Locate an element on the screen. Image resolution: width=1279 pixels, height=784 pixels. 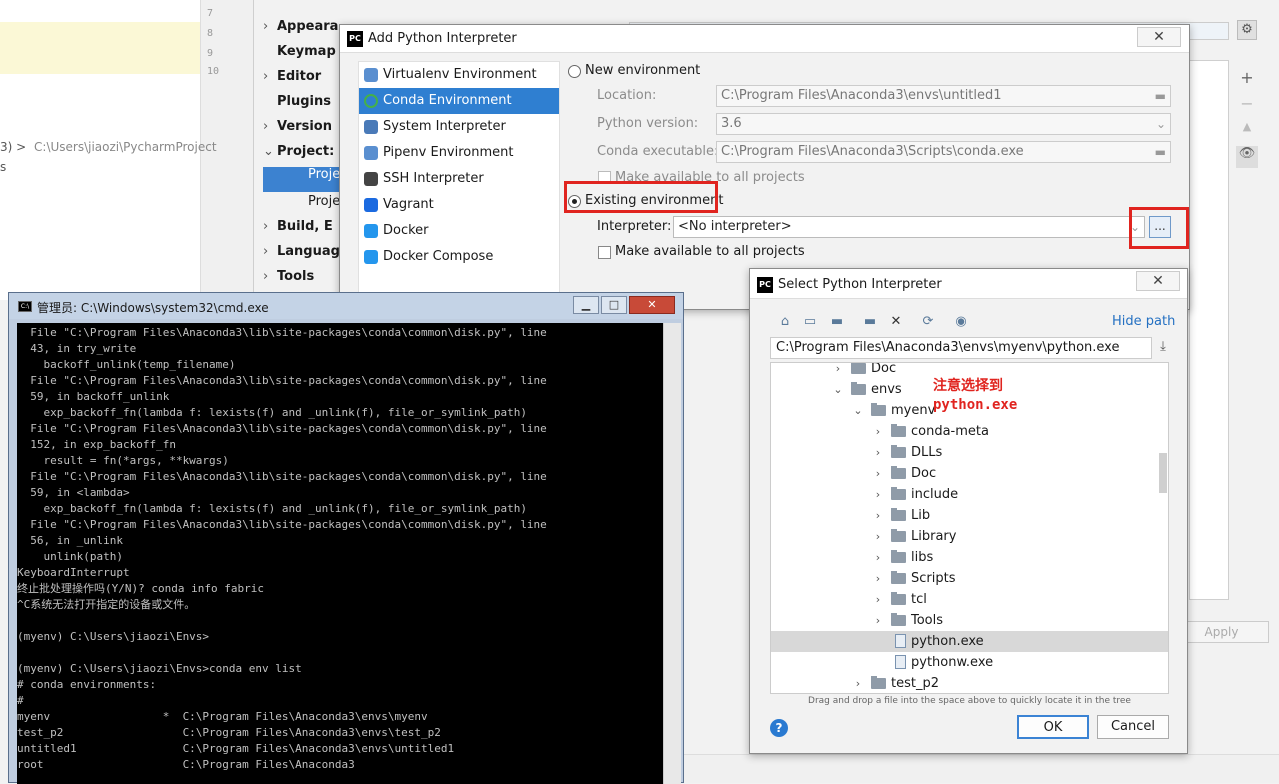
tree-row: pythonw.exe is located at coordinates (969, 662).